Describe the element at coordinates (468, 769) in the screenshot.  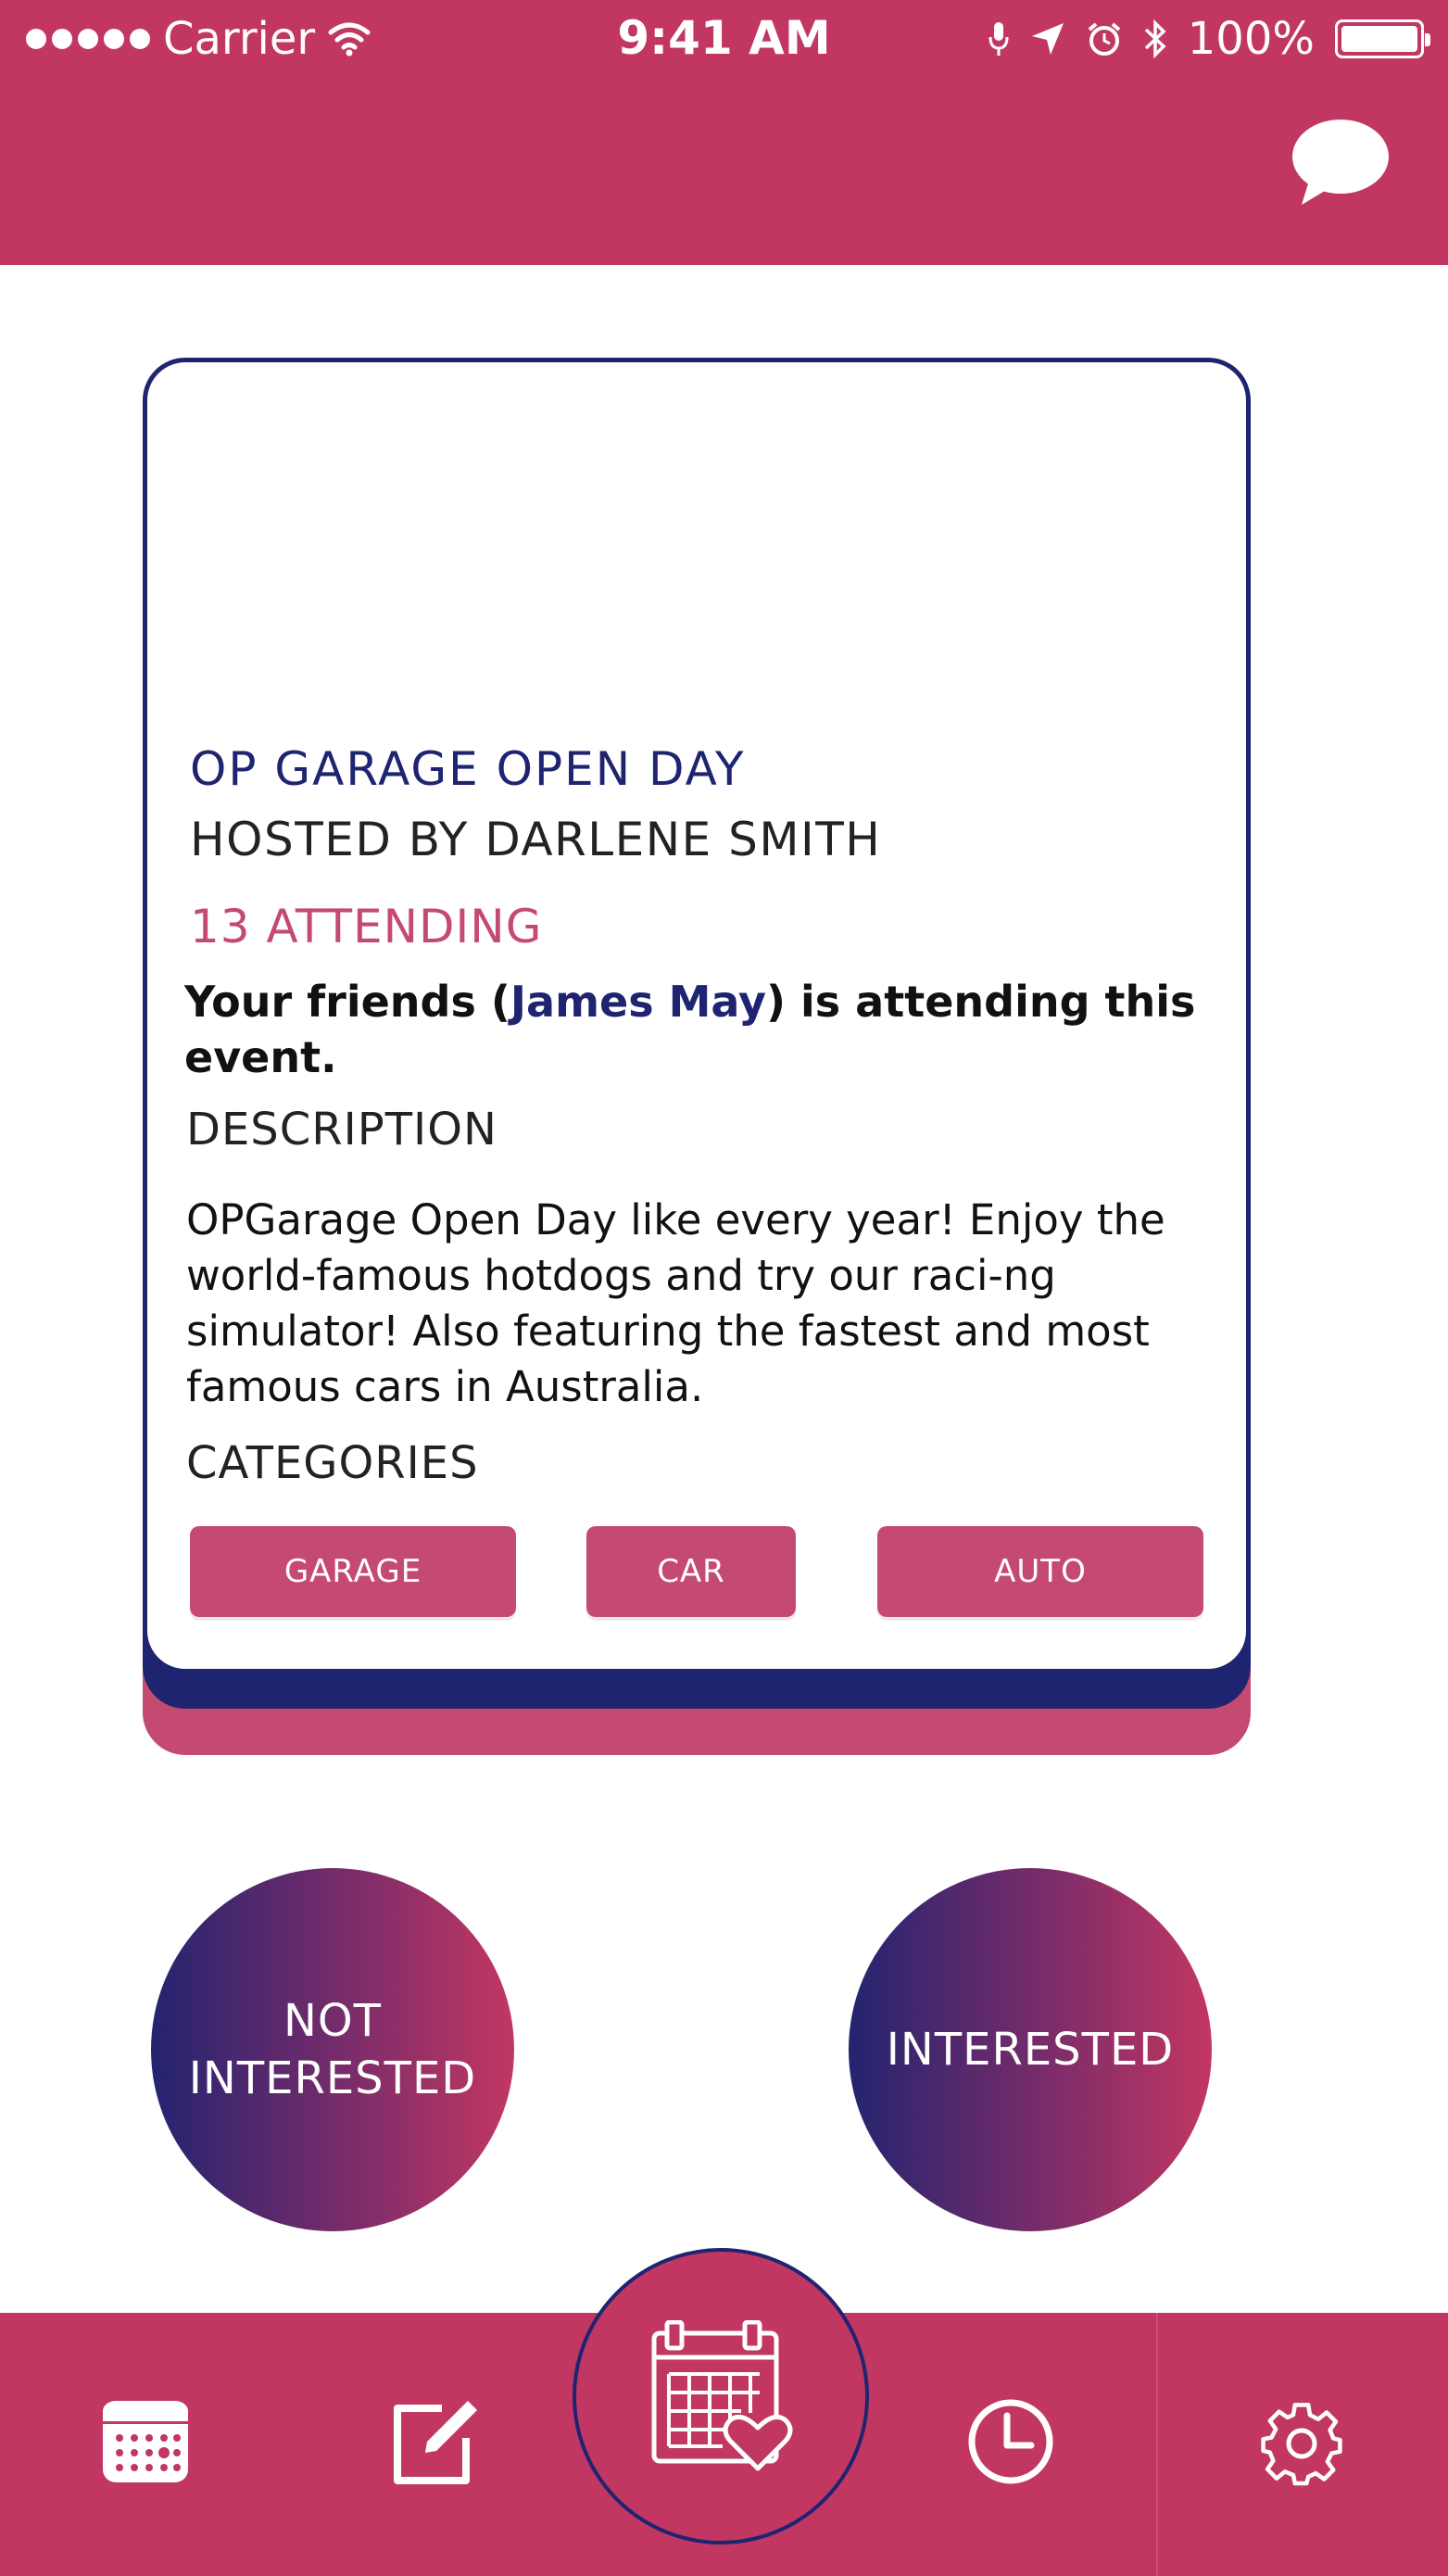
I see `event-title: OP GARAGE OPEN DAY` at that location.